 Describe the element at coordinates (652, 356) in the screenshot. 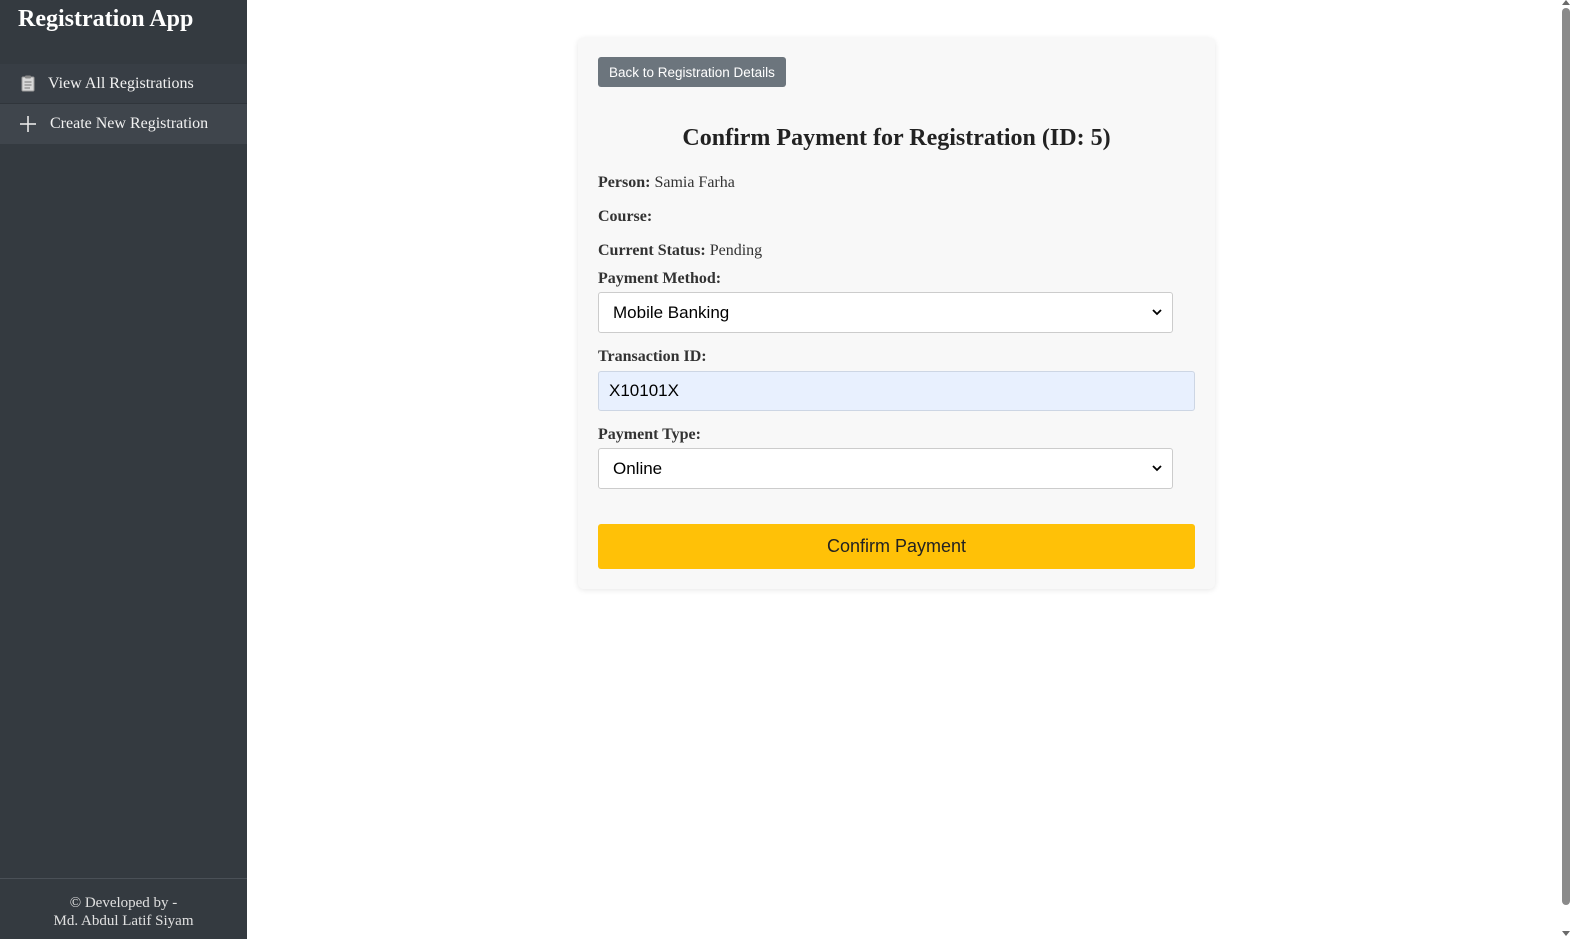

I see `transaction-id-label: Transaction ID:` at that location.